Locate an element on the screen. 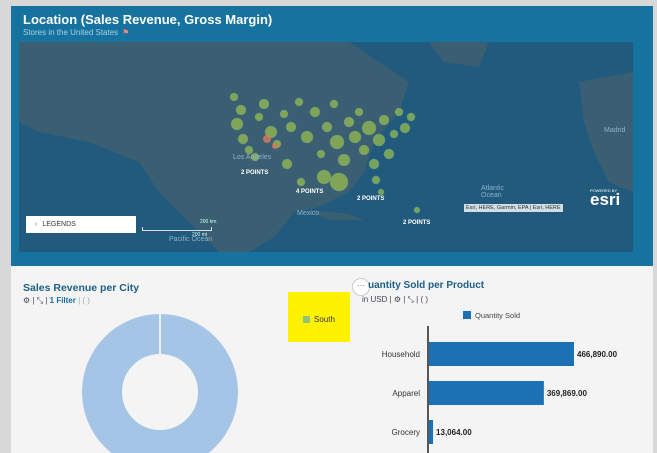 Image resolution: width=657 pixels, height=453 pixels. map-subtitle-text: Stores in the United States is located at coordinates (71, 32).